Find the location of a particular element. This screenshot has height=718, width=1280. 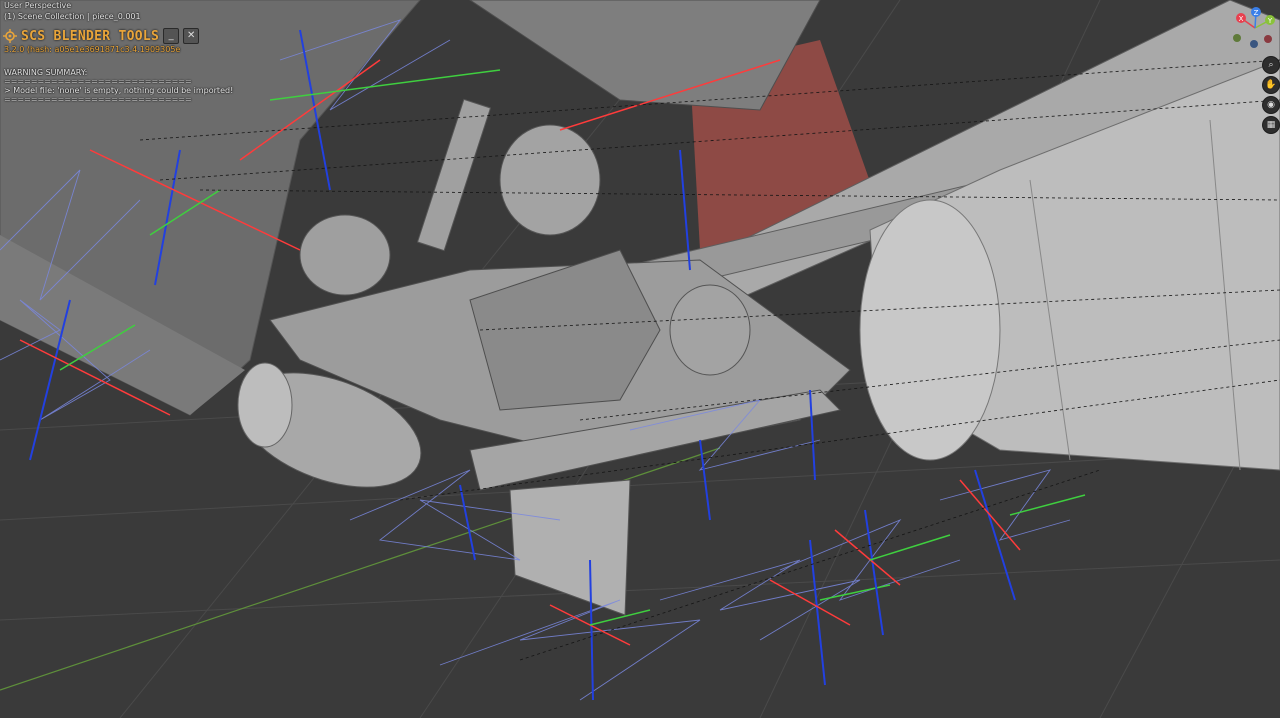

gizmo-neg-y is located at coordinates (1237, 38).